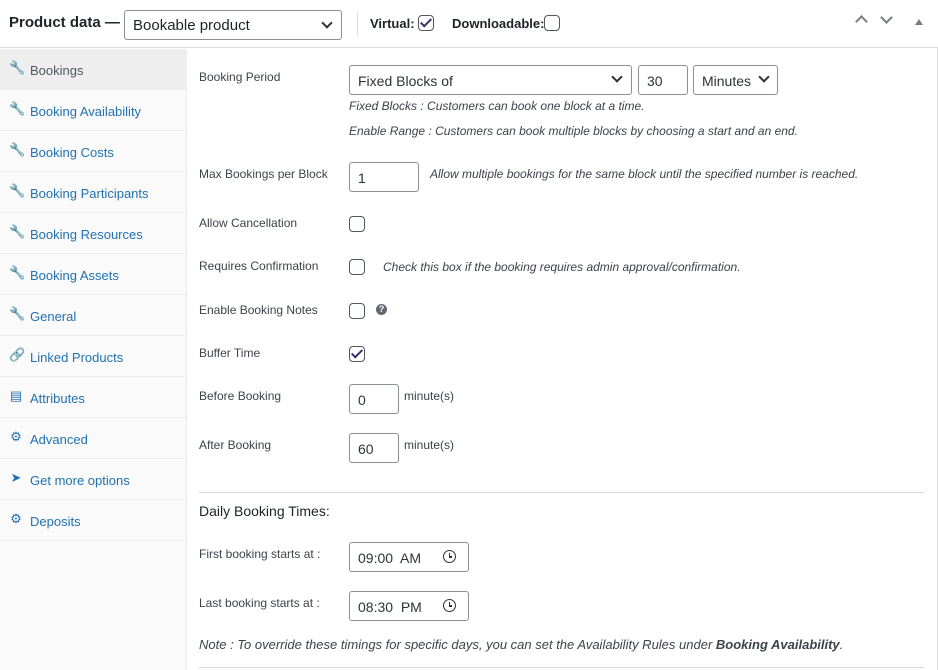 This screenshot has width=938, height=670. Describe the element at coordinates (93, 69) in the screenshot. I see `tab-bookings: 🔧 Bookings` at that location.